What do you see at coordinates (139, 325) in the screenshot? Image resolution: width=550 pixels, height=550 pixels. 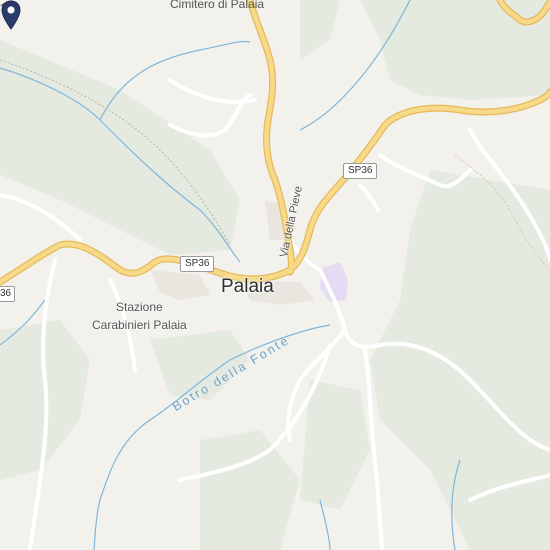 I see `poi-label-line-2: Carabinieri Palaia` at bounding box center [139, 325].